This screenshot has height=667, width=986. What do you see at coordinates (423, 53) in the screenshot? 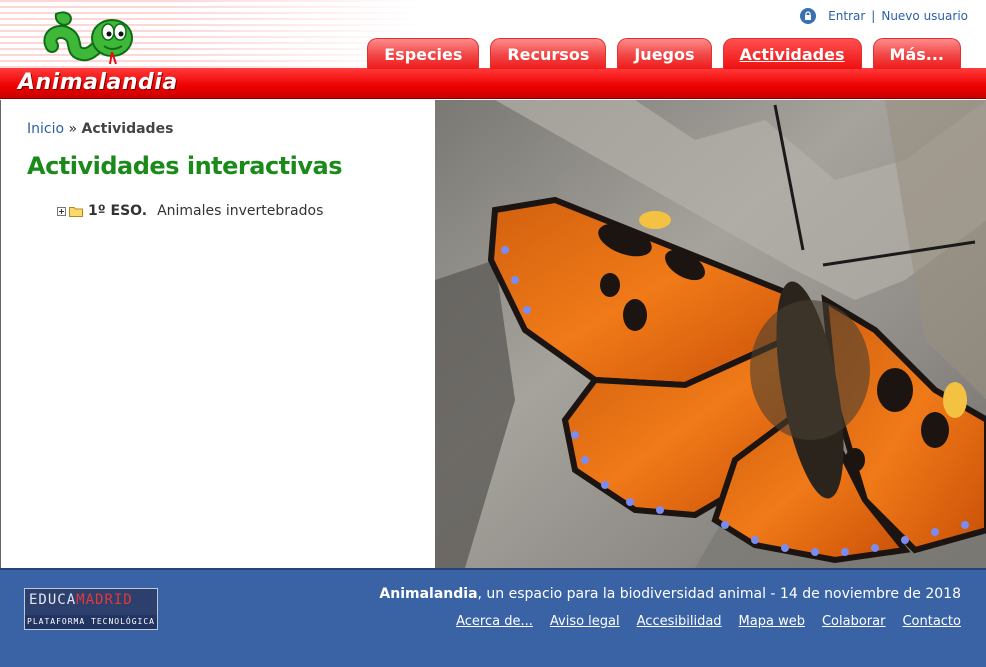
I see `tab-especies: Especies` at bounding box center [423, 53].